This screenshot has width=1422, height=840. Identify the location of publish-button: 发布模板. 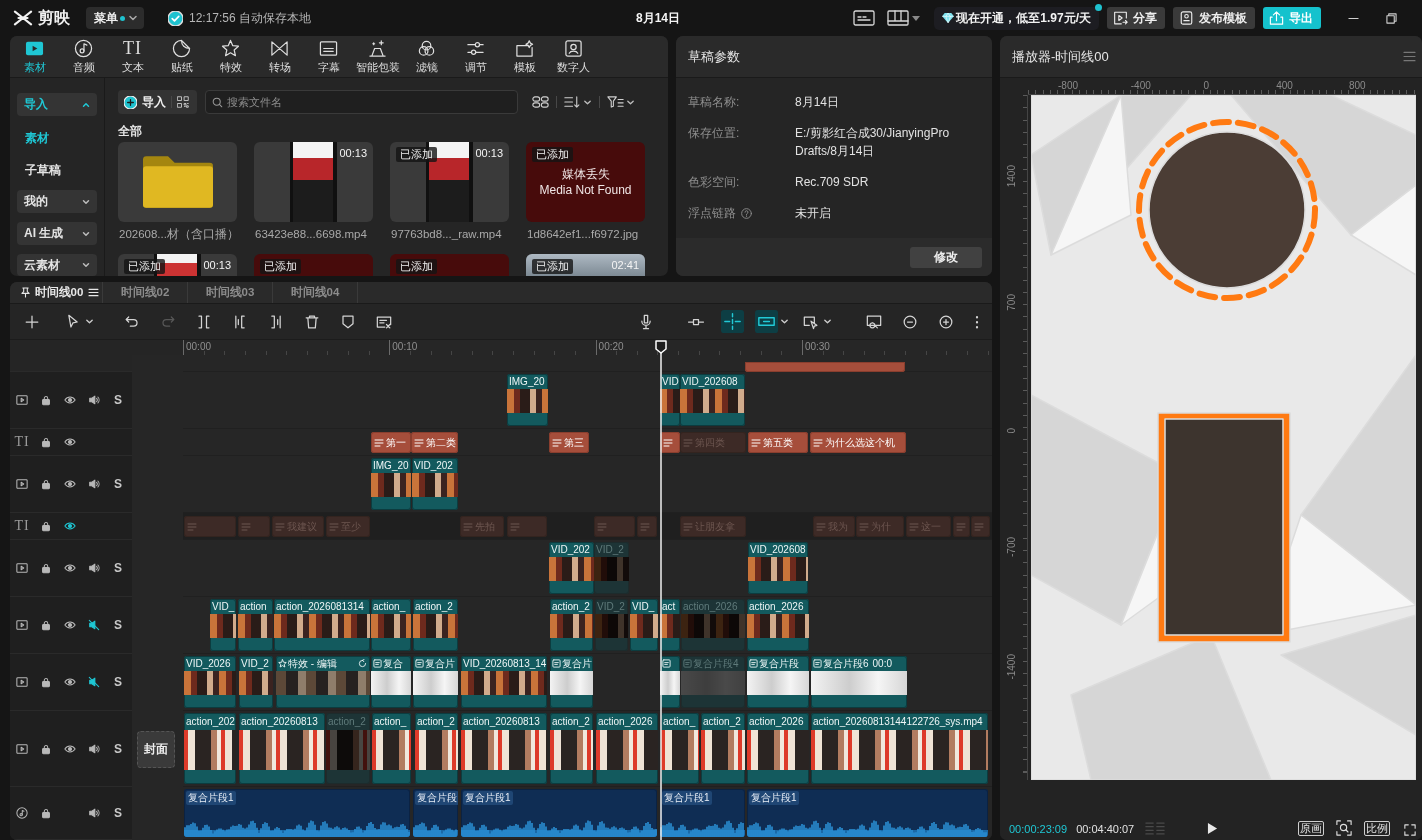
(1214, 18).